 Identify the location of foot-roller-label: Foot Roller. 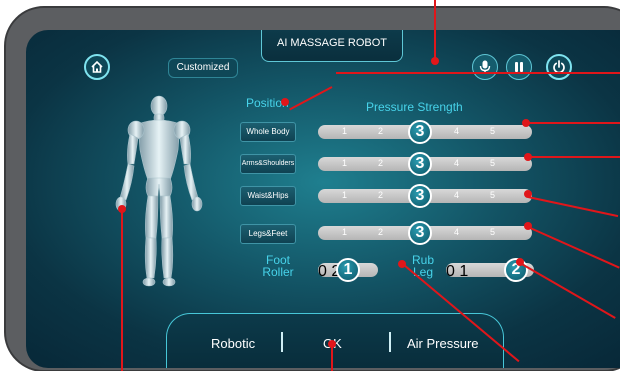
(278, 266).